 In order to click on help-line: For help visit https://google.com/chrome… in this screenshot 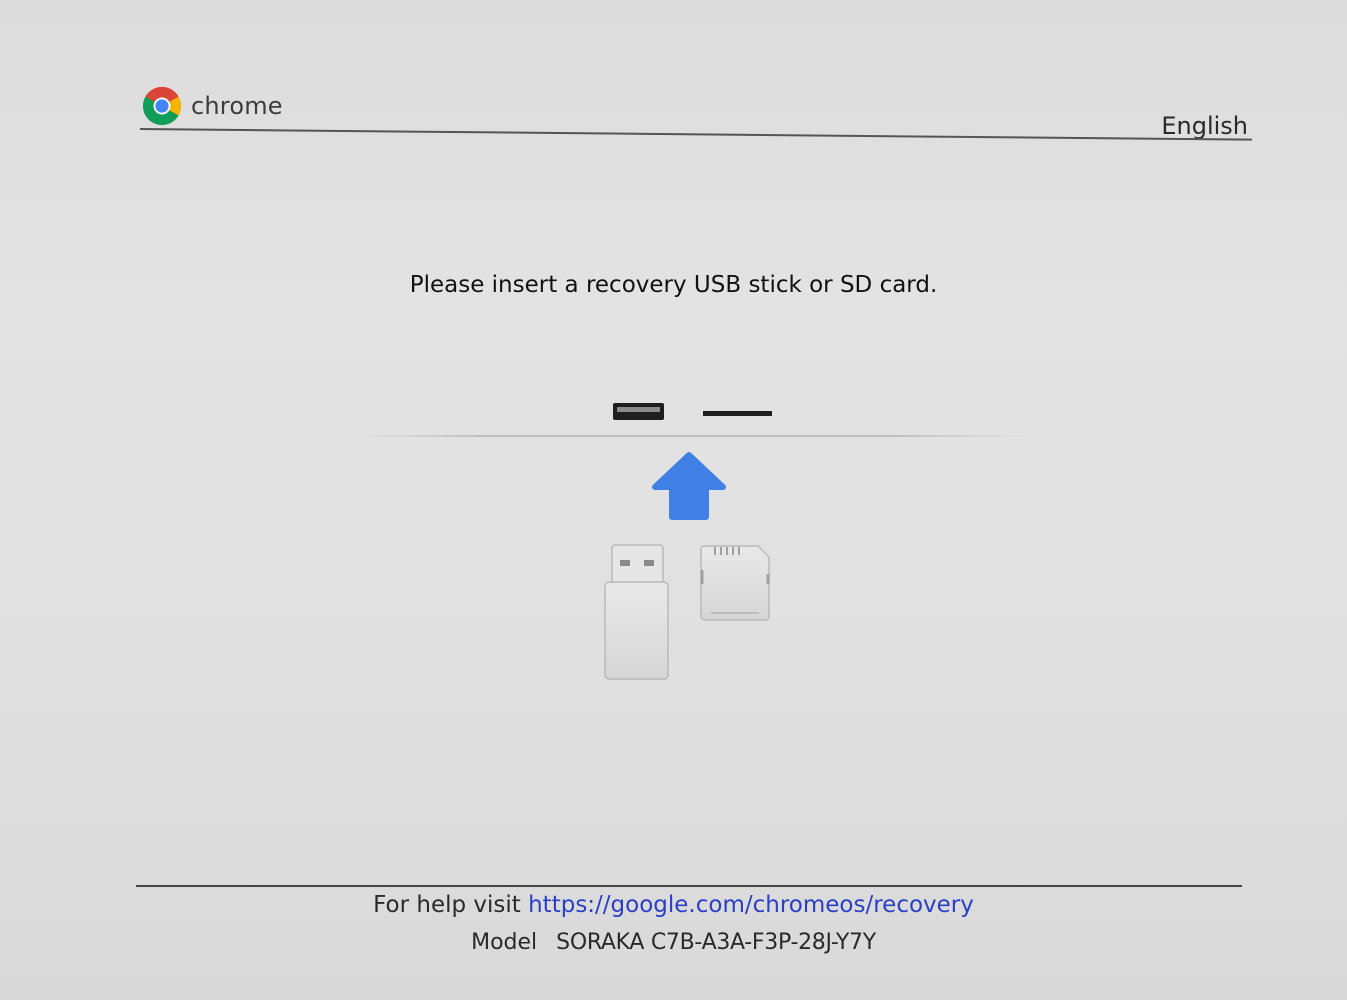, I will do `click(673, 905)`.